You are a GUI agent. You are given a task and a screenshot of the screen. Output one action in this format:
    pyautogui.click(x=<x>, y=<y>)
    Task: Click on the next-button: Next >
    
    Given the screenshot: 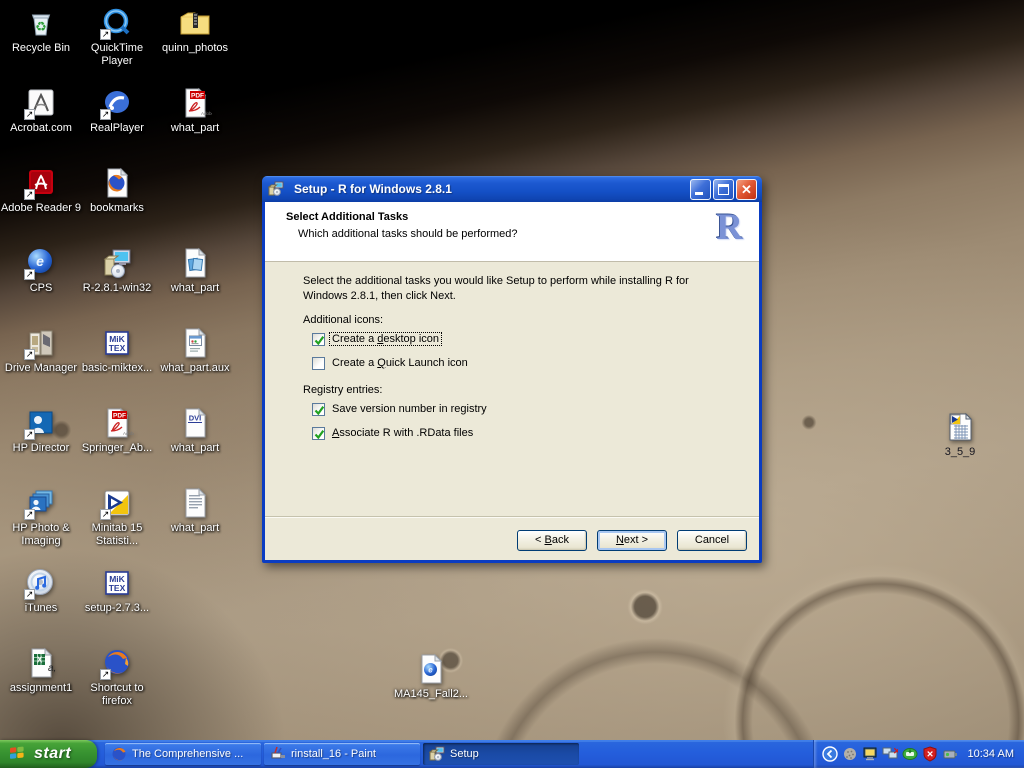 What is the action you would take?
    pyautogui.click(x=632, y=540)
    